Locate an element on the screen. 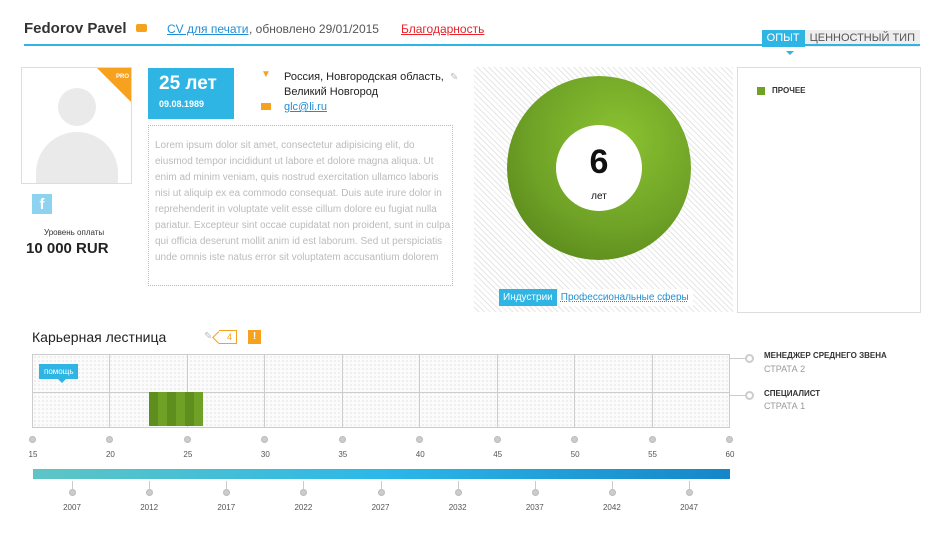 This screenshot has height=538, width=943. year-tick-label: 2017 is located at coordinates (226, 507).